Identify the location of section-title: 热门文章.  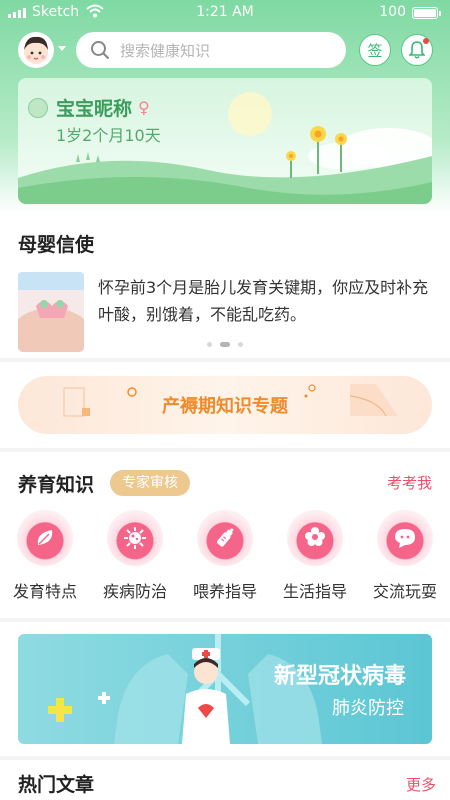
(56, 785).